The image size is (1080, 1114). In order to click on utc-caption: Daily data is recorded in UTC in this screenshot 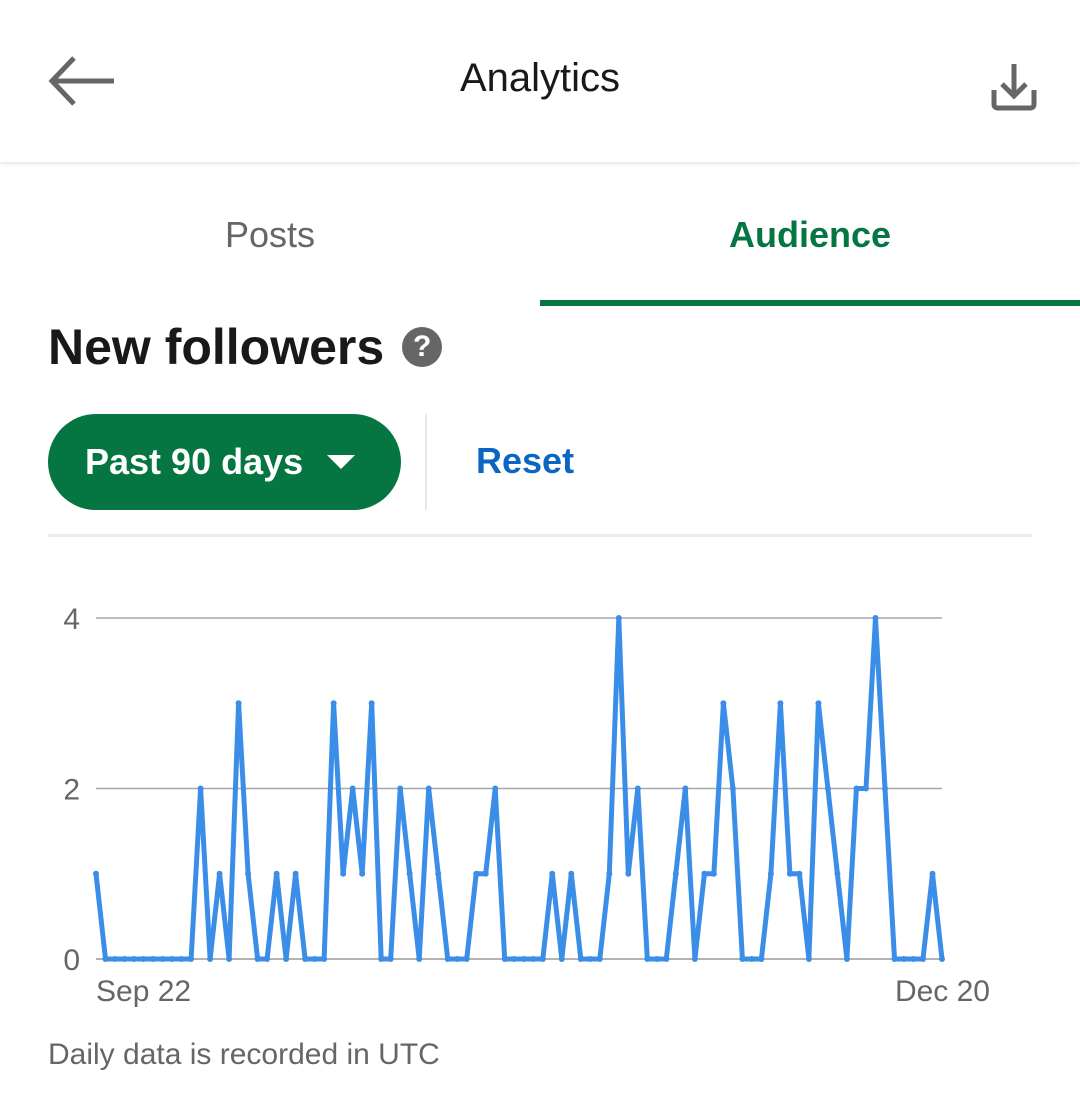, I will do `click(244, 1054)`.